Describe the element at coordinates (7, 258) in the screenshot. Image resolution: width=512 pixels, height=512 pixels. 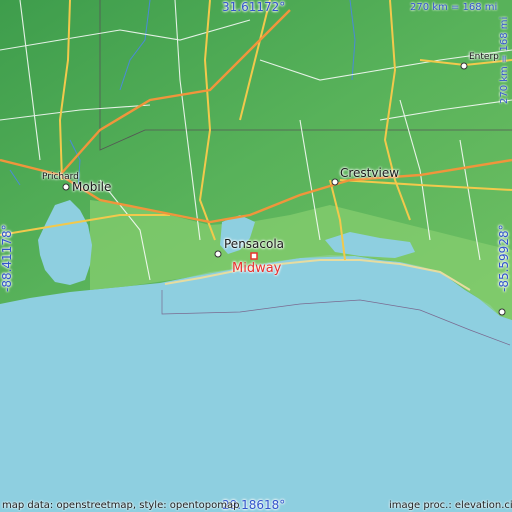
I see `left-longitude-label: -88.41178°` at that location.